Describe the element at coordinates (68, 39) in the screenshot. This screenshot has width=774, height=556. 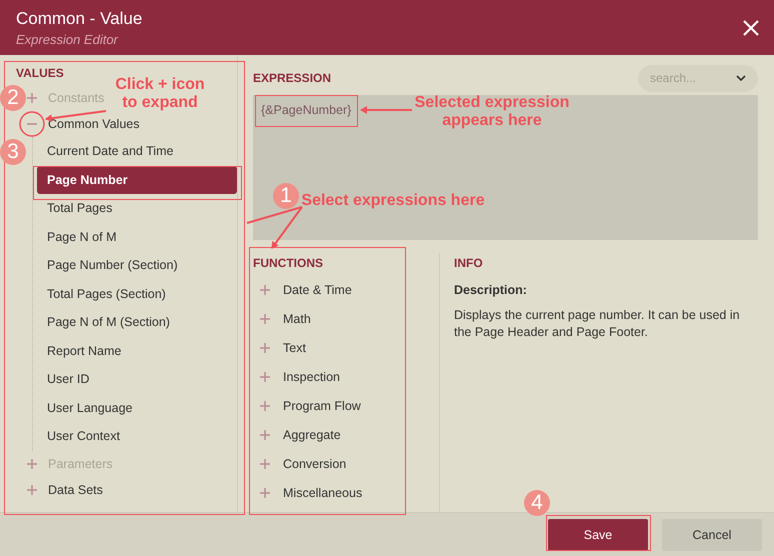
I see `window-subtitle: Expression Editor` at that location.